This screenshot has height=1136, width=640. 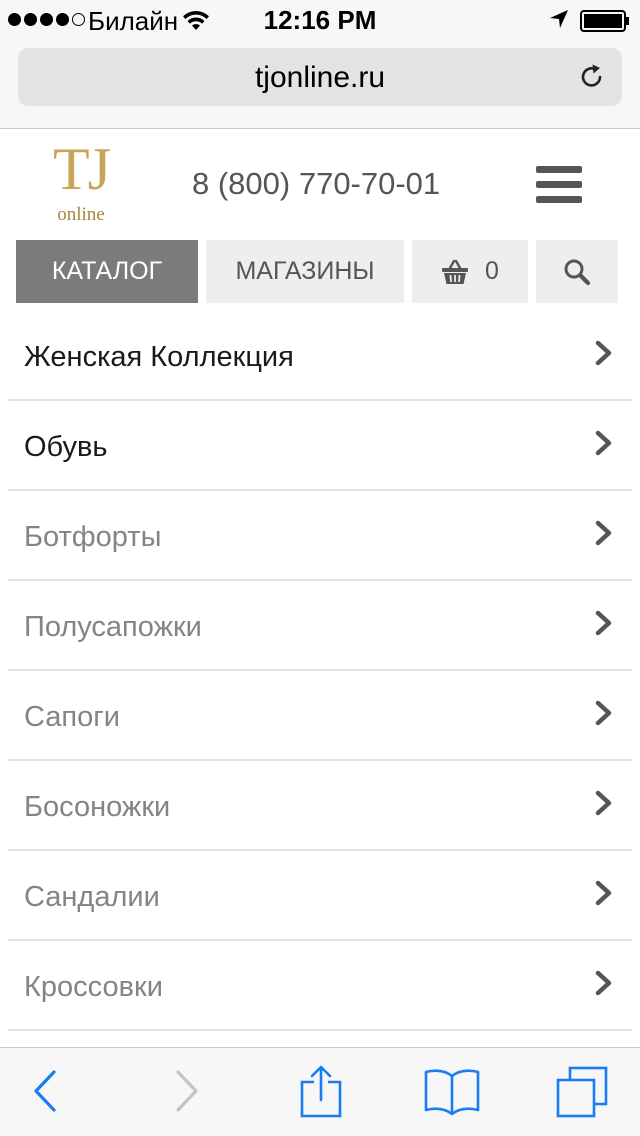 I want to click on logo-mark: TJ, so click(x=82, y=169).